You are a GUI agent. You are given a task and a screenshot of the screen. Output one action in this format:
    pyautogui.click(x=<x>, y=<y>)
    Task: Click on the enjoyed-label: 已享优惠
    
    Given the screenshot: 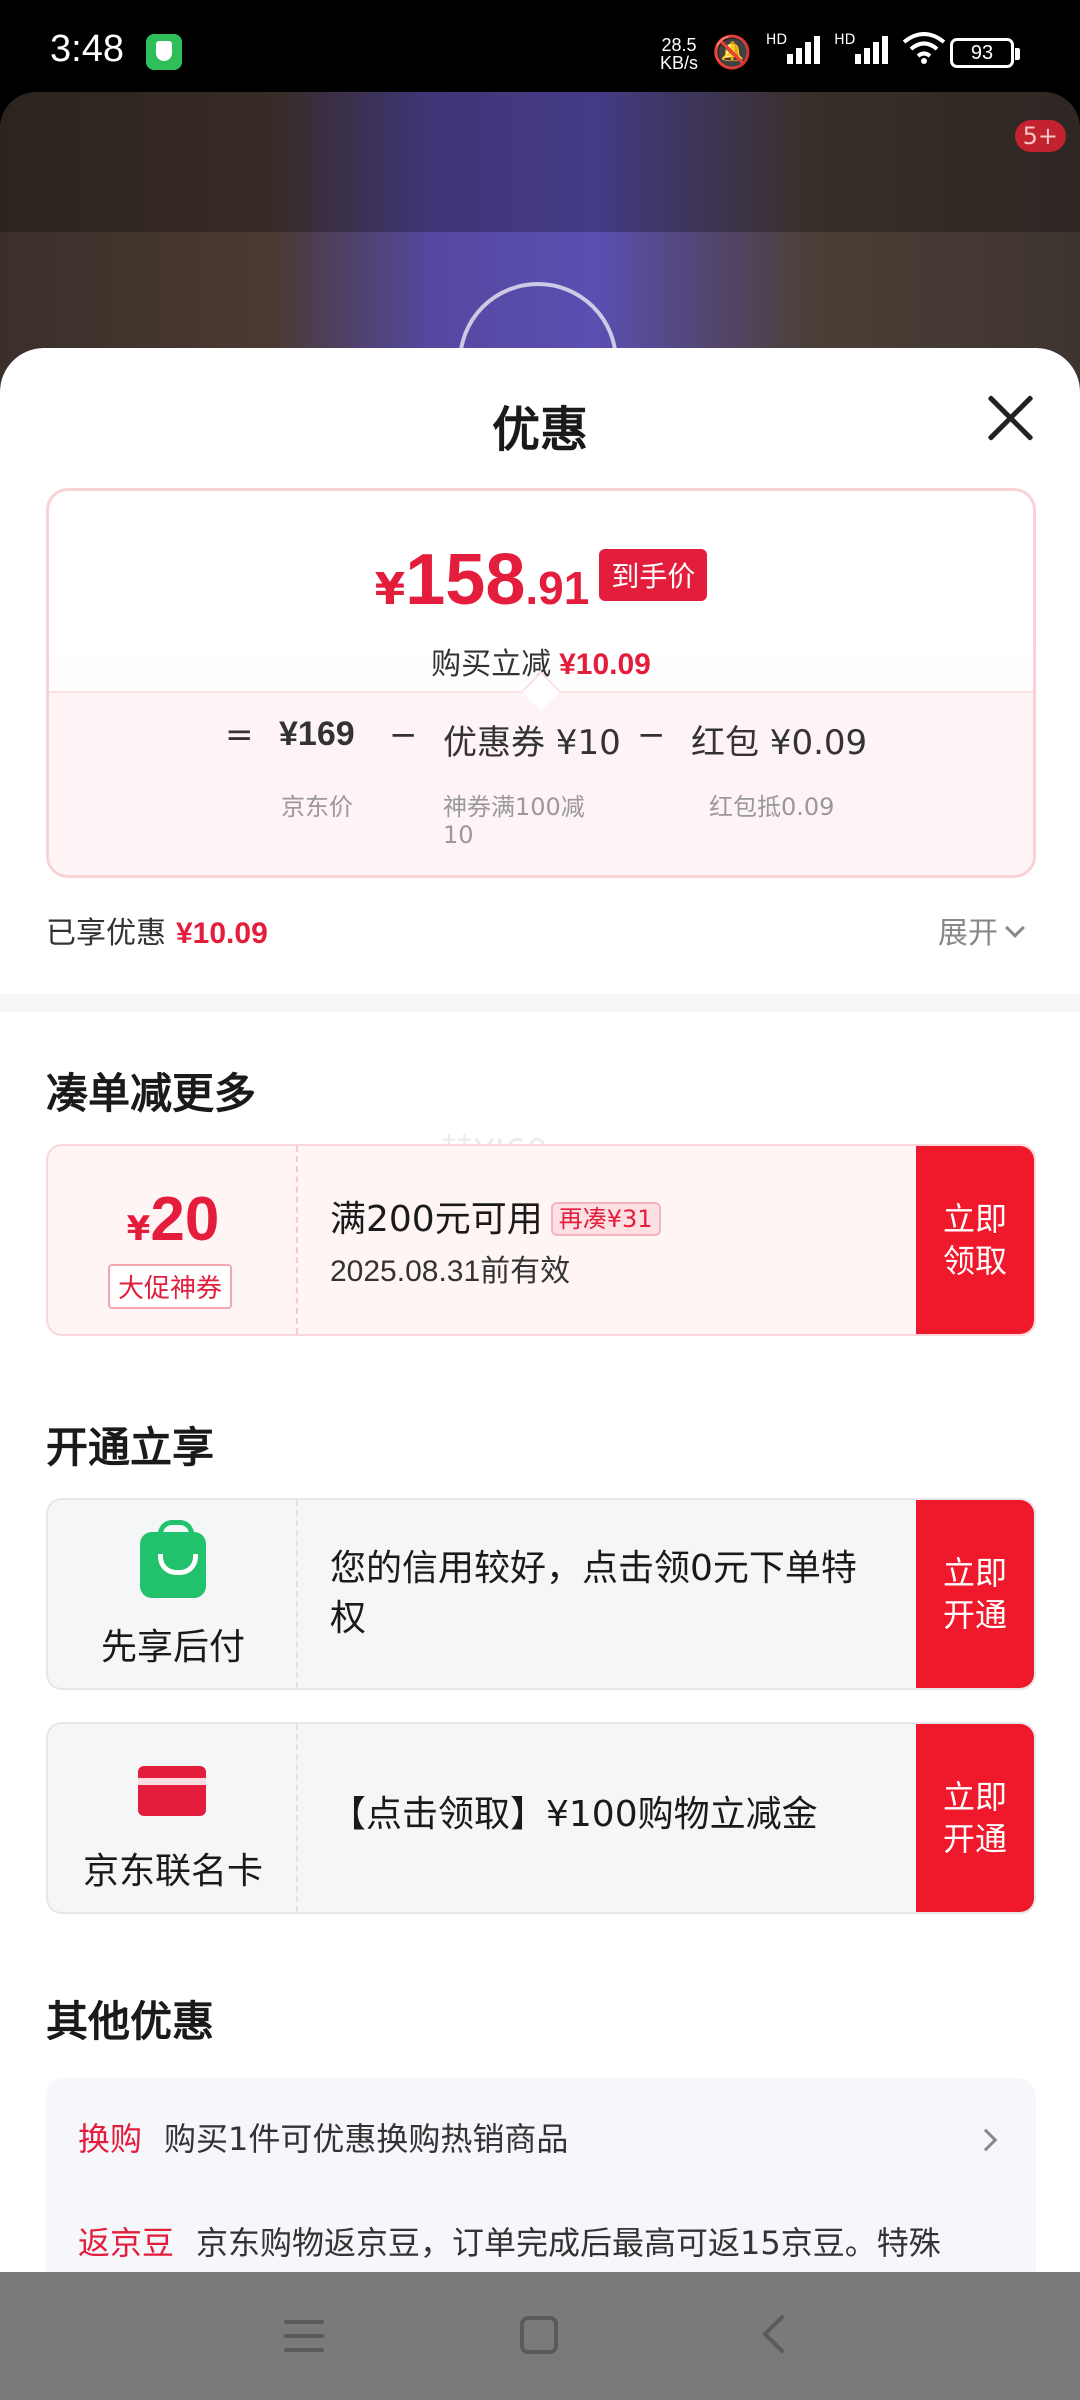 What is the action you would take?
    pyautogui.click(x=106, y=933)
    